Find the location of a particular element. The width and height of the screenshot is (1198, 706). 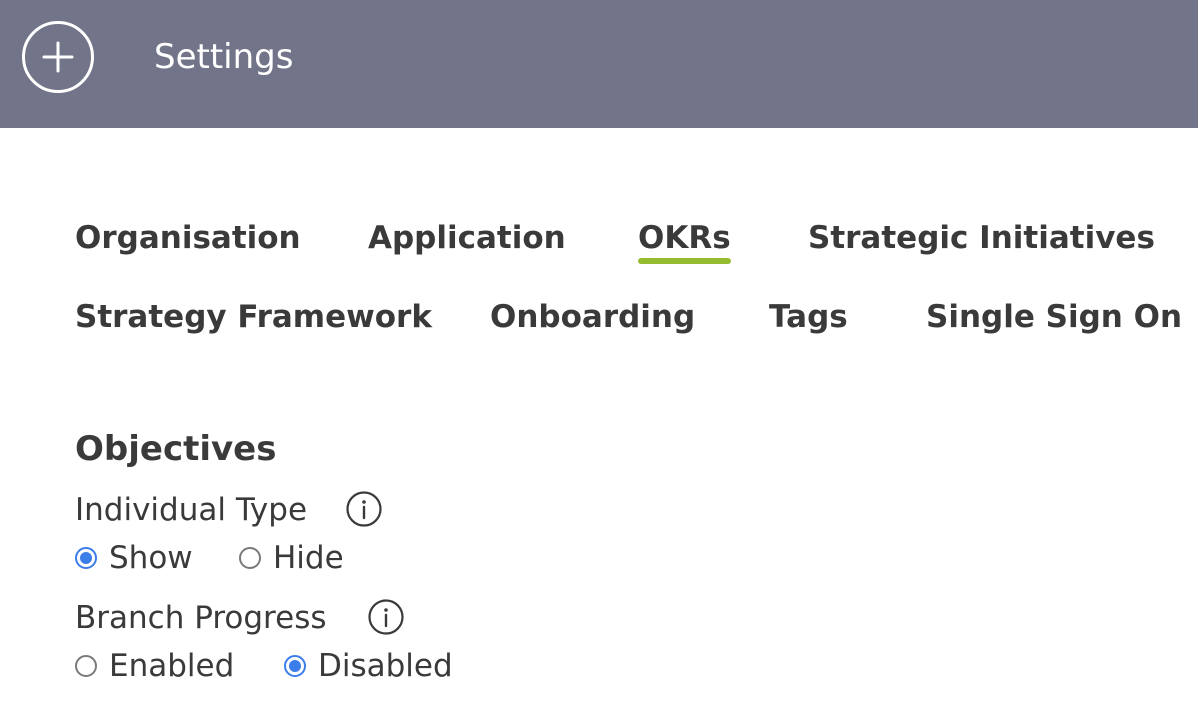

tab-label: Single Sign On is located at coordinates (1054, 317).